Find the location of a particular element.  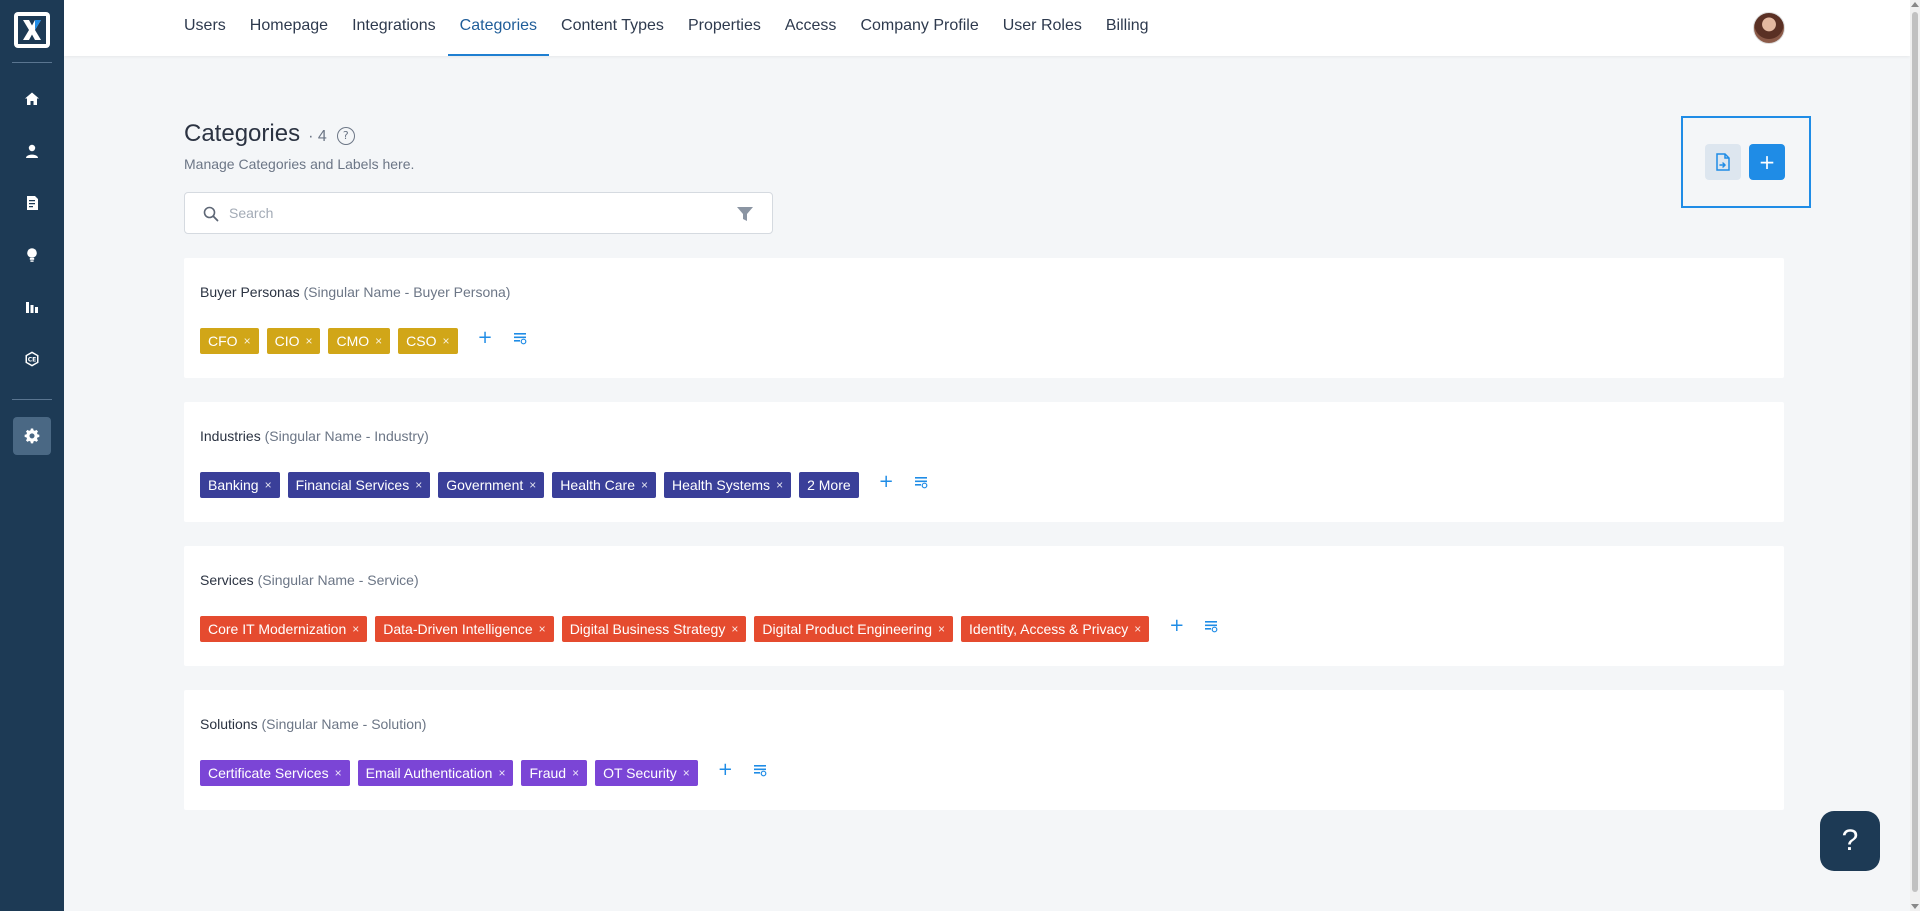

sidebar-item-insights is located at coordinates (32, 255).